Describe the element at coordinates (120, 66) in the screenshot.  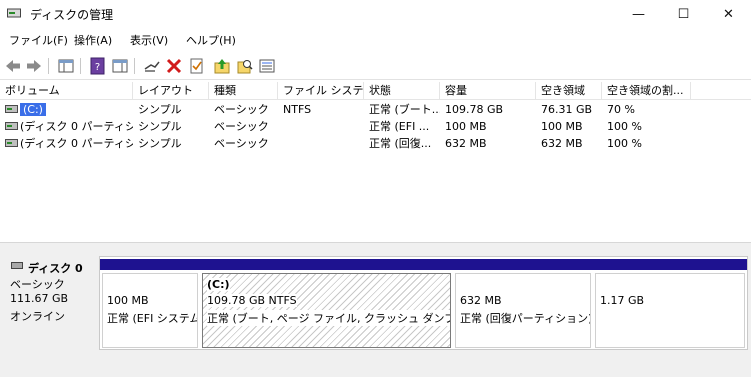
I see `properties-panel-icon` at that location.